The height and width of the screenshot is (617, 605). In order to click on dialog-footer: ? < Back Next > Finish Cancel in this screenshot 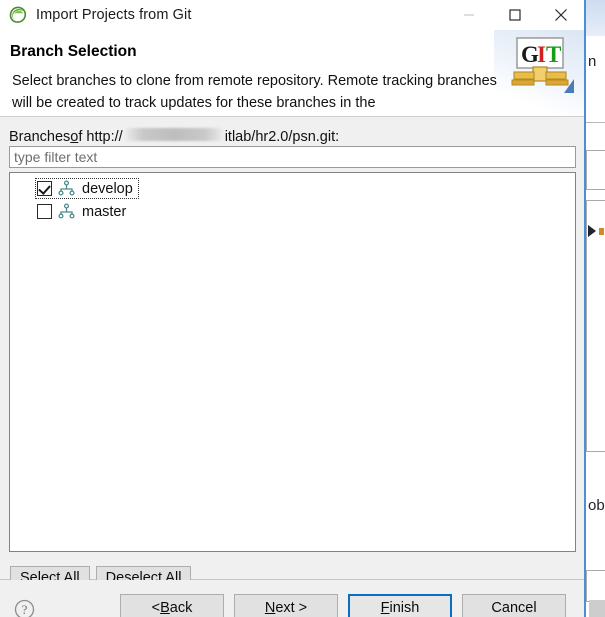, I will do `click(292, 598)`.